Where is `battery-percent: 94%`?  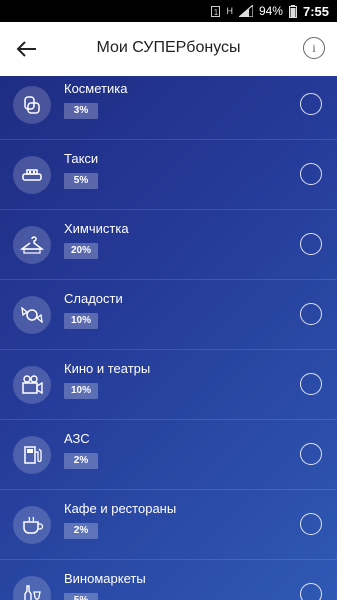
battery-percent: 94% is located at coordinates (270, 11).